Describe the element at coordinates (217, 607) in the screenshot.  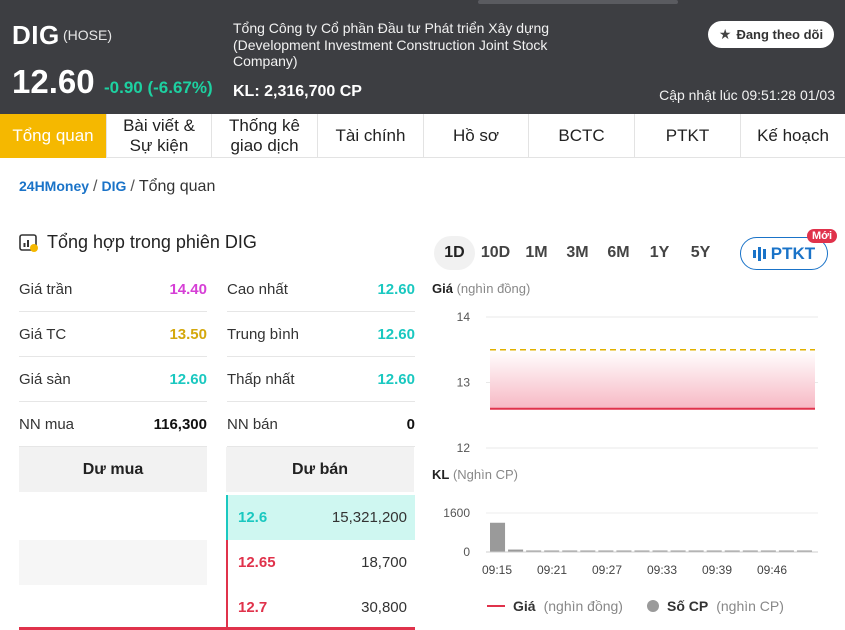
I see `order-row: 12.7 30,800` at that location.